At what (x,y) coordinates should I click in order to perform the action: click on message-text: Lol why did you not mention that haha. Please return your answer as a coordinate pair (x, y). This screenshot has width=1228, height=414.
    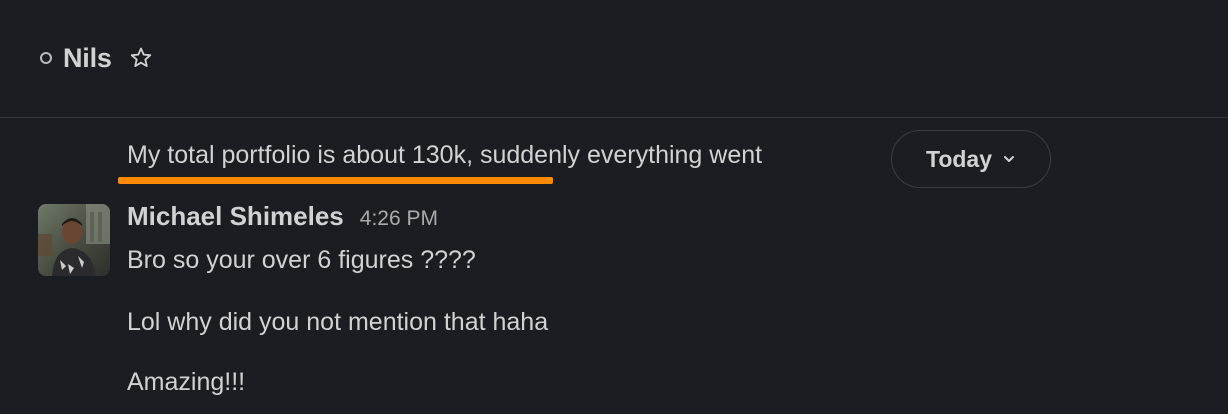
    Looking at the image, I should click on (338, 322).